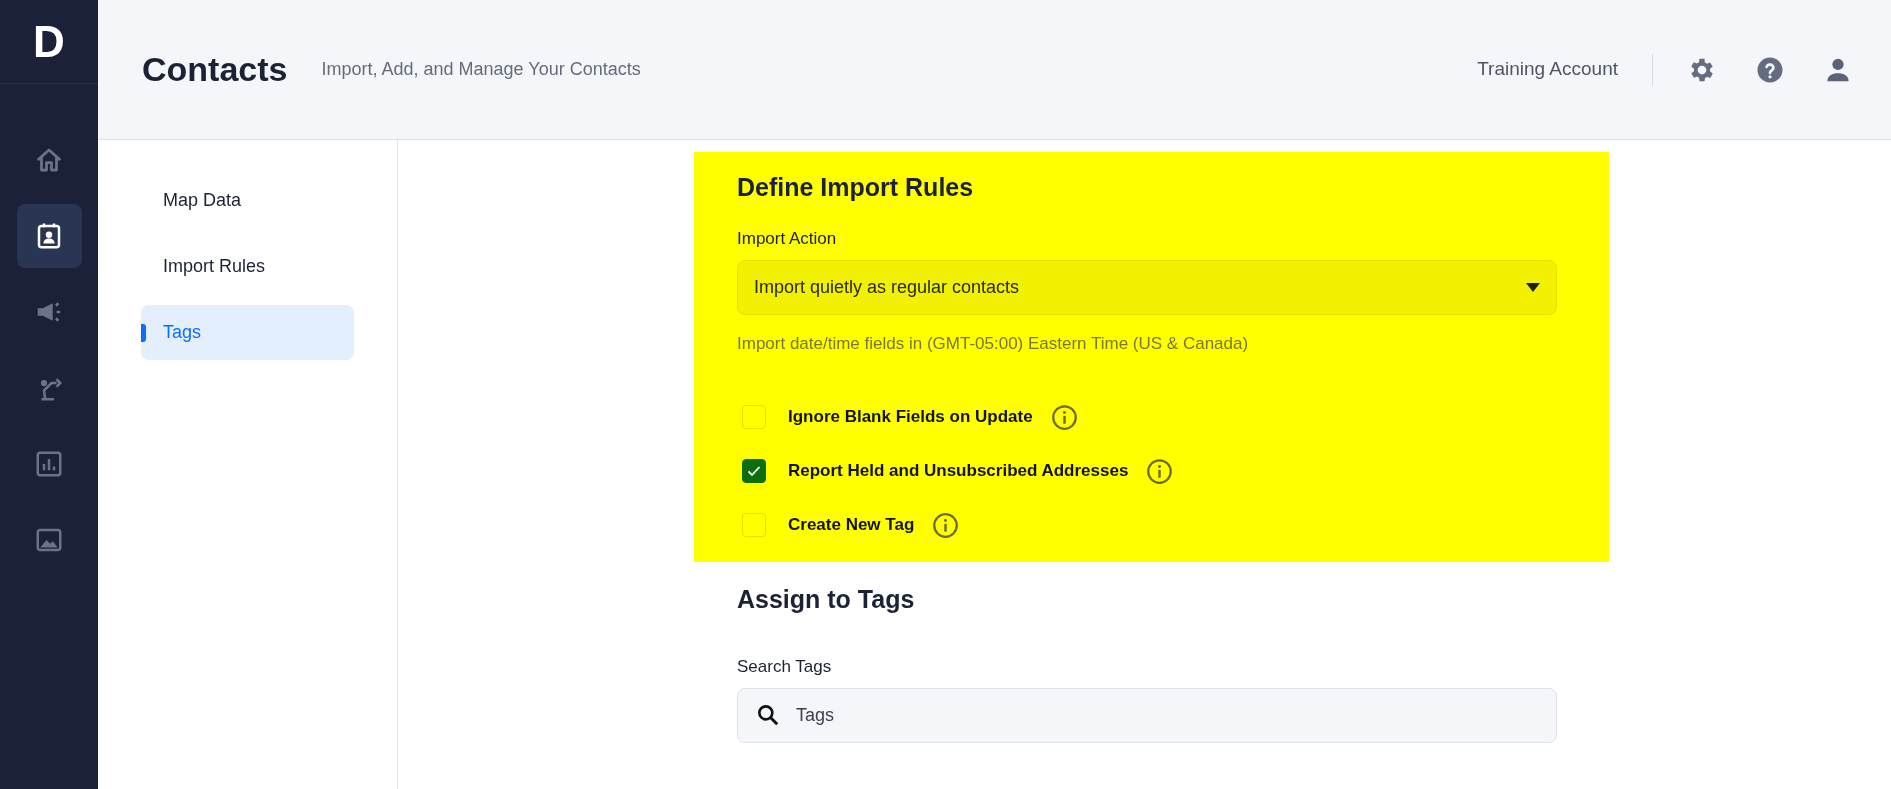 The height and width of the screenshot is (789, 1891). What do you see at coordinates (958, 471) in the screenshot?
I see `option-label: Report Held and Unsubscribed Addresses` at bounding box center [958, 471].